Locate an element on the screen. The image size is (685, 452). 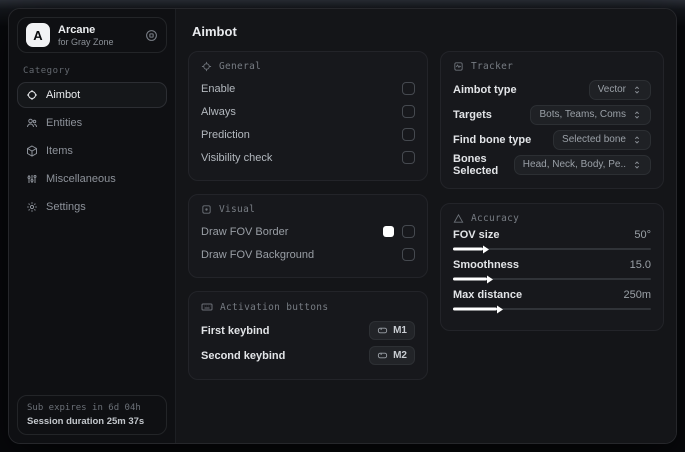
row-label: Second keybind is located at coordinates (243, 355).